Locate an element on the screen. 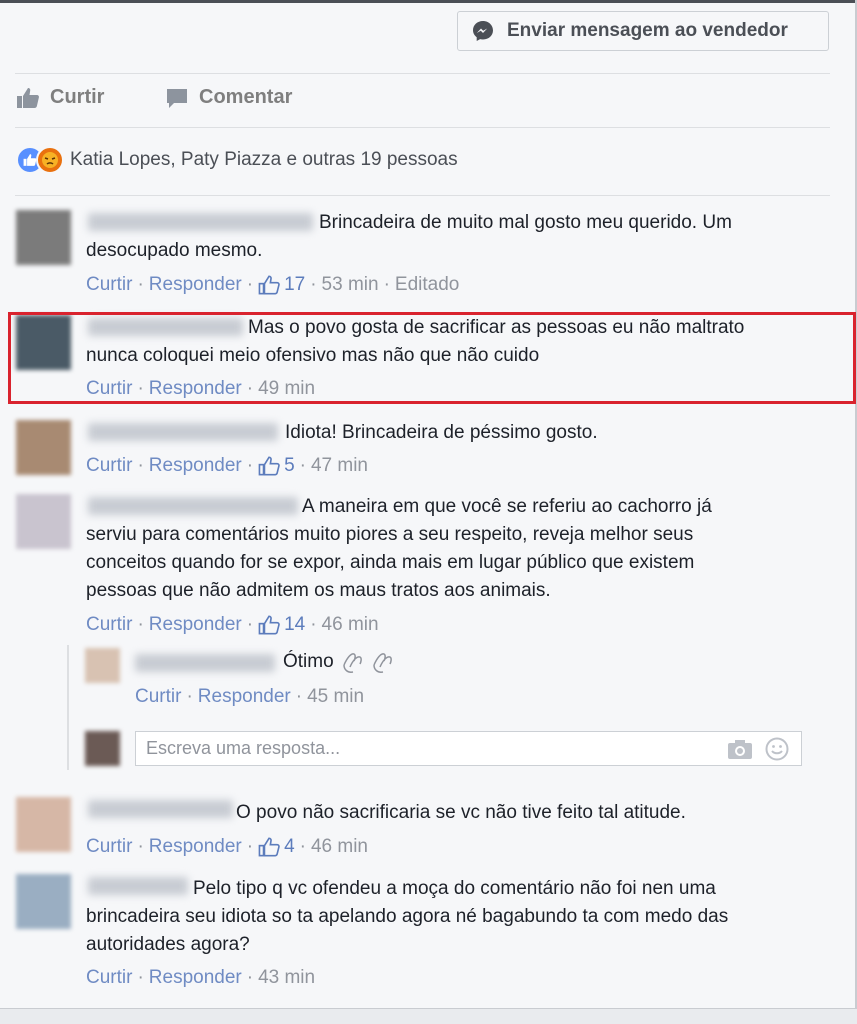 The width and height of the screenshot is (857, 1024). reply-text-line: Ótimo is located at coordinates (341, 662).